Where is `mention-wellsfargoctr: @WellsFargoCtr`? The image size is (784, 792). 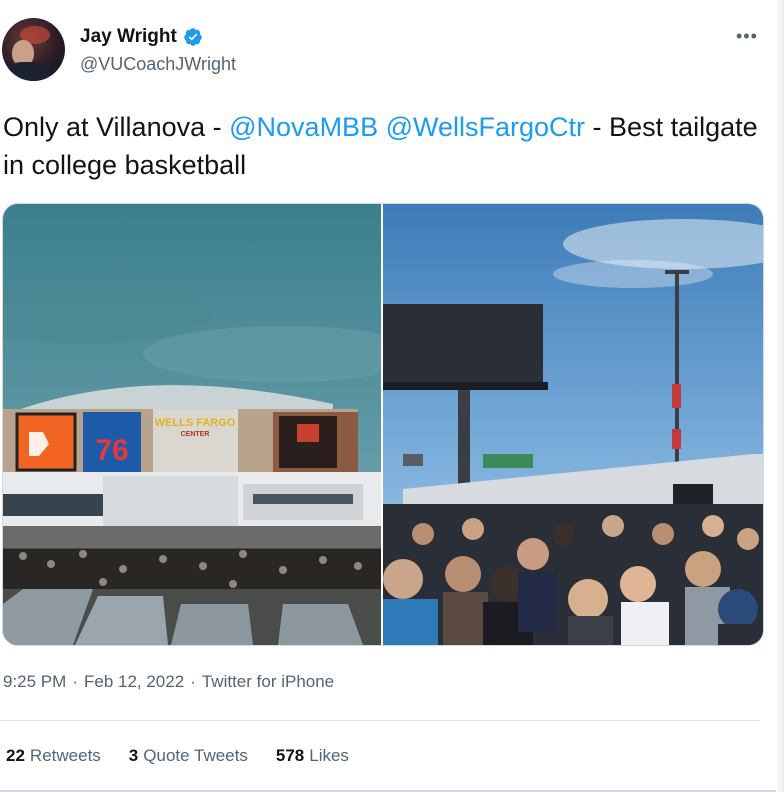 mention-wellsfargoctr: @WellsFargoCtr is located at coordinates (485, 127).